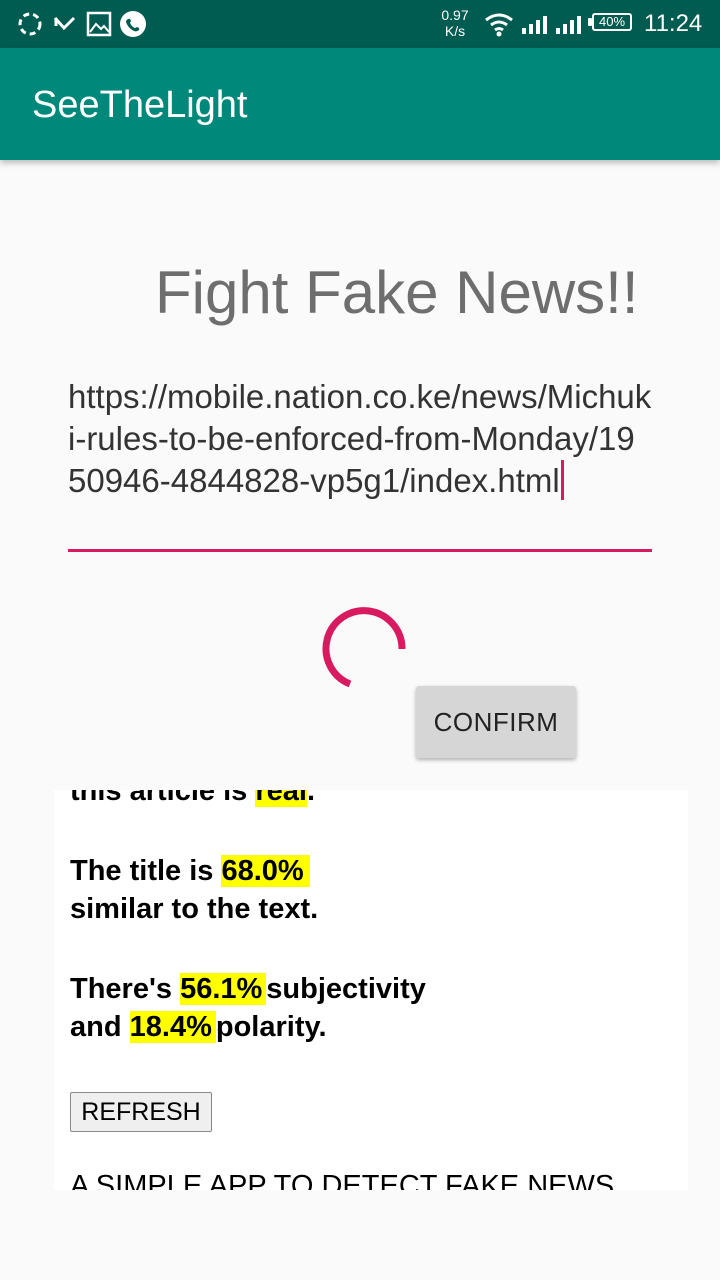  Describe the element at coordinates (496, 722) in the screenshot. I see `confirm-button: CONFIRM` at that location.